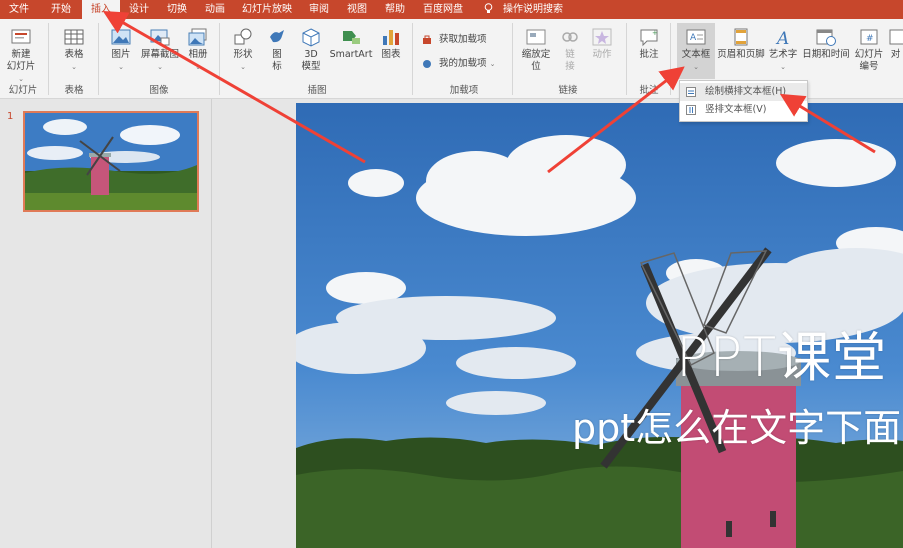 The height and width of the screenshot is (548, 903). I want to click on menu-transitions: 切换, so click(177, 9).